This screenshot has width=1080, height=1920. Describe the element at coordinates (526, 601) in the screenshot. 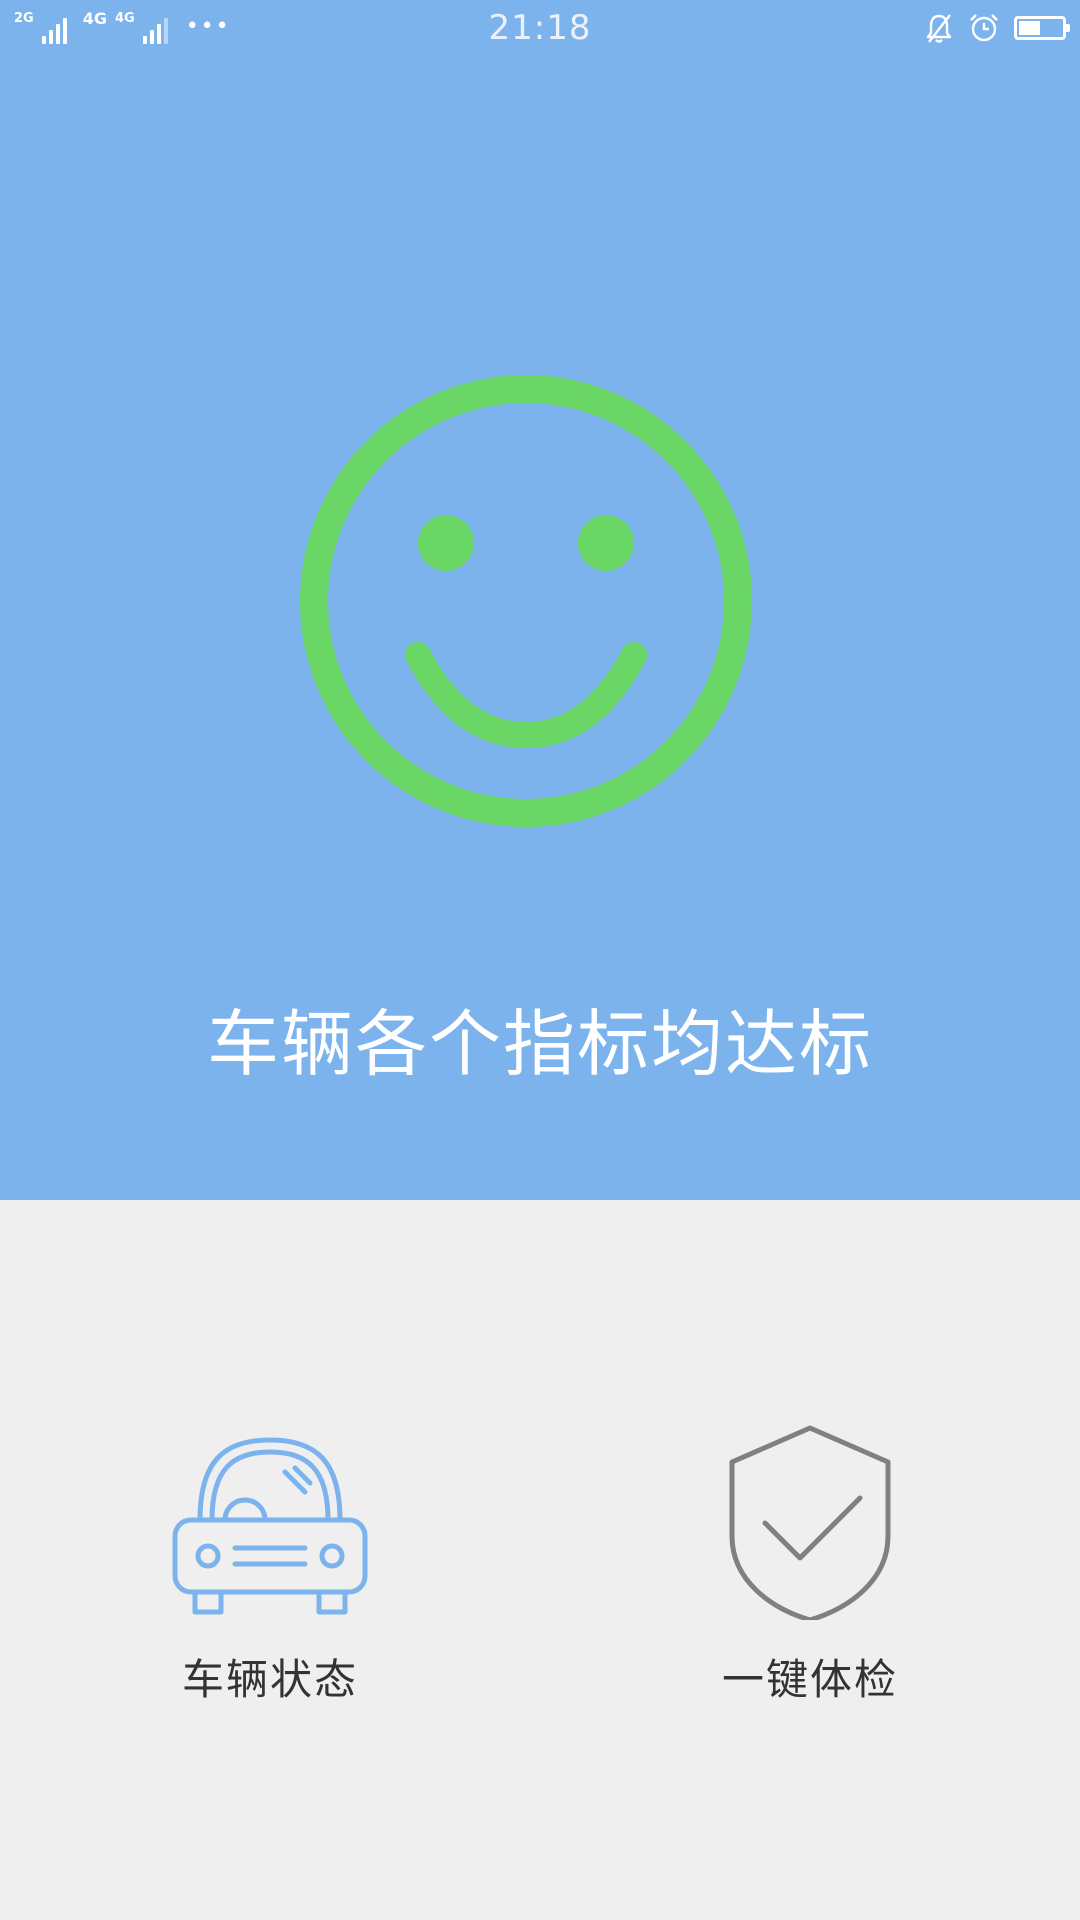

I see `smiley-face-icon` at that location.